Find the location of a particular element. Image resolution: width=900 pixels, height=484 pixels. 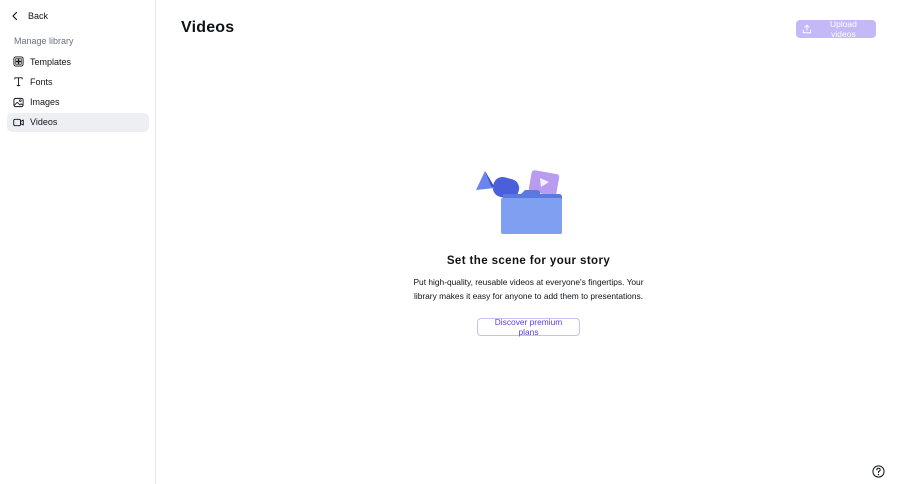

video-icon is located at coordinates (18, 122).